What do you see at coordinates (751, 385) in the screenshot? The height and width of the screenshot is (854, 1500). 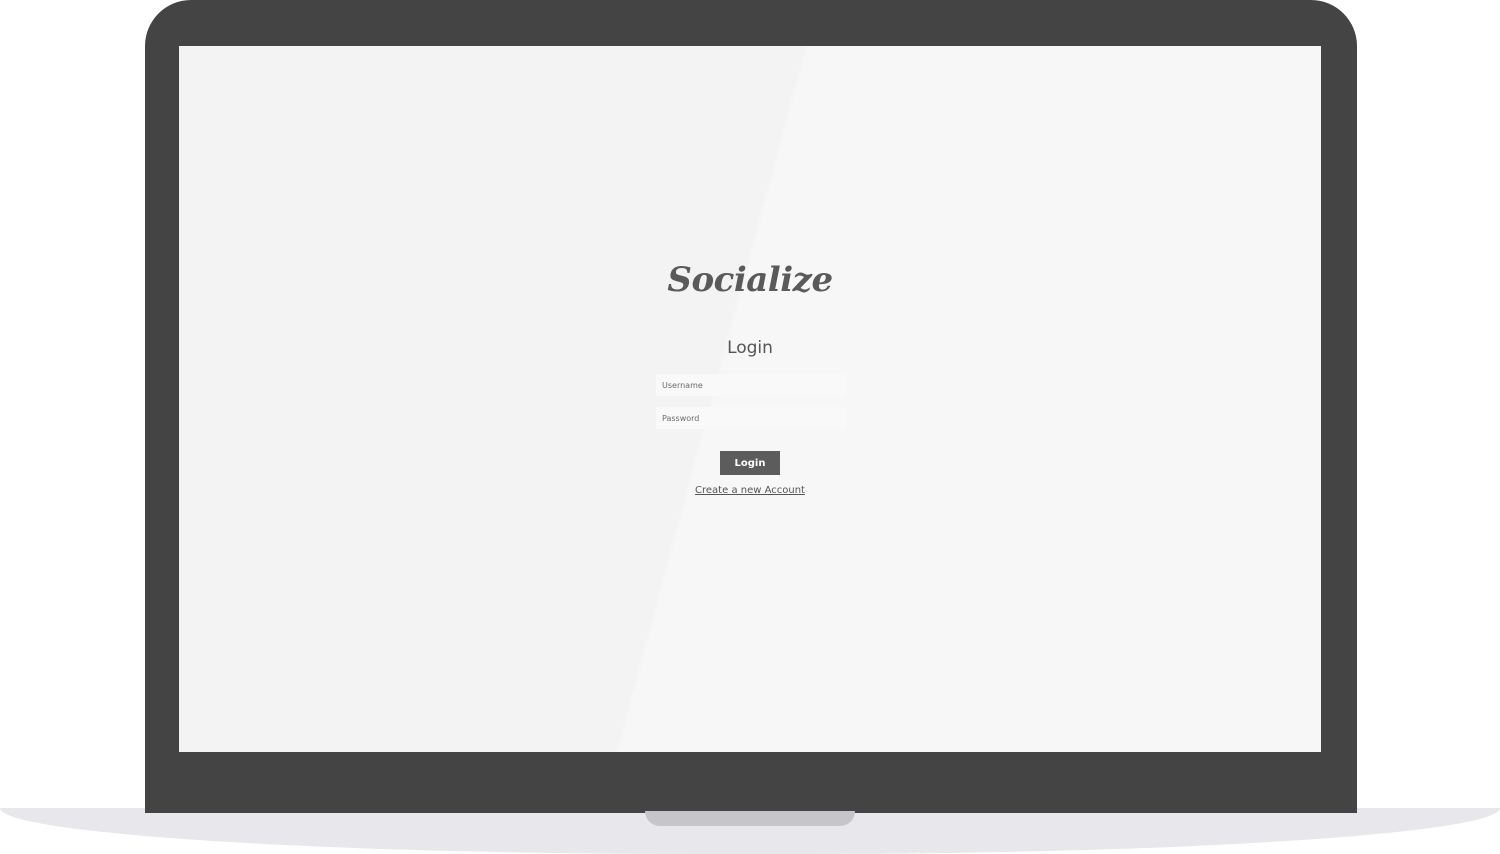 I see `username-input` at bounding box center [751, 385].